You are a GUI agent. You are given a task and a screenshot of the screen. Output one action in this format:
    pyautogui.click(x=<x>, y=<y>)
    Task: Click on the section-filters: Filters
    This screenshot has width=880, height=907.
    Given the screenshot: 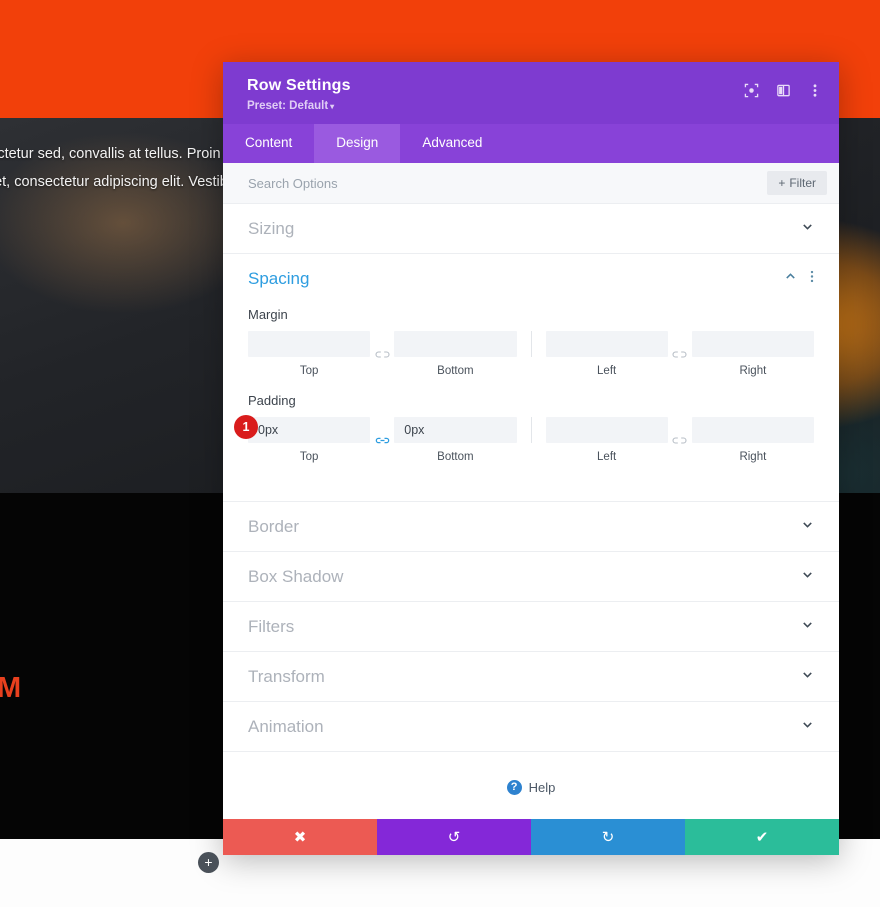 What is the action you would take?
    pyautogui.click(x=531, y=627)
    